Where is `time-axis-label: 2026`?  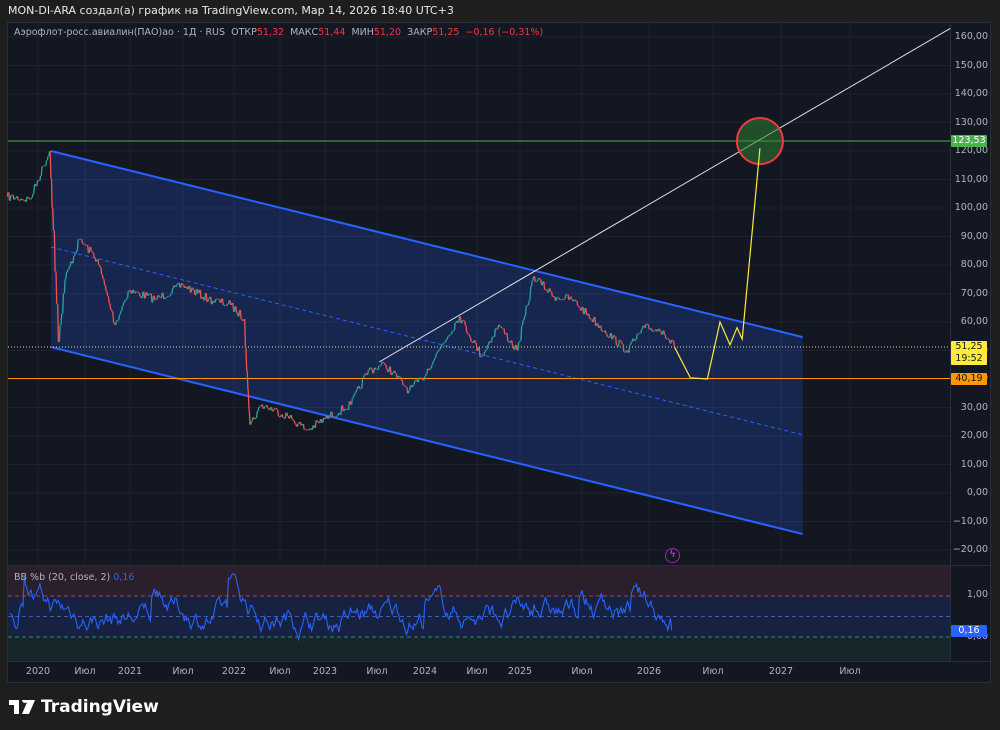
time-axis-label: 2026 is located at coordinates (649, 671).